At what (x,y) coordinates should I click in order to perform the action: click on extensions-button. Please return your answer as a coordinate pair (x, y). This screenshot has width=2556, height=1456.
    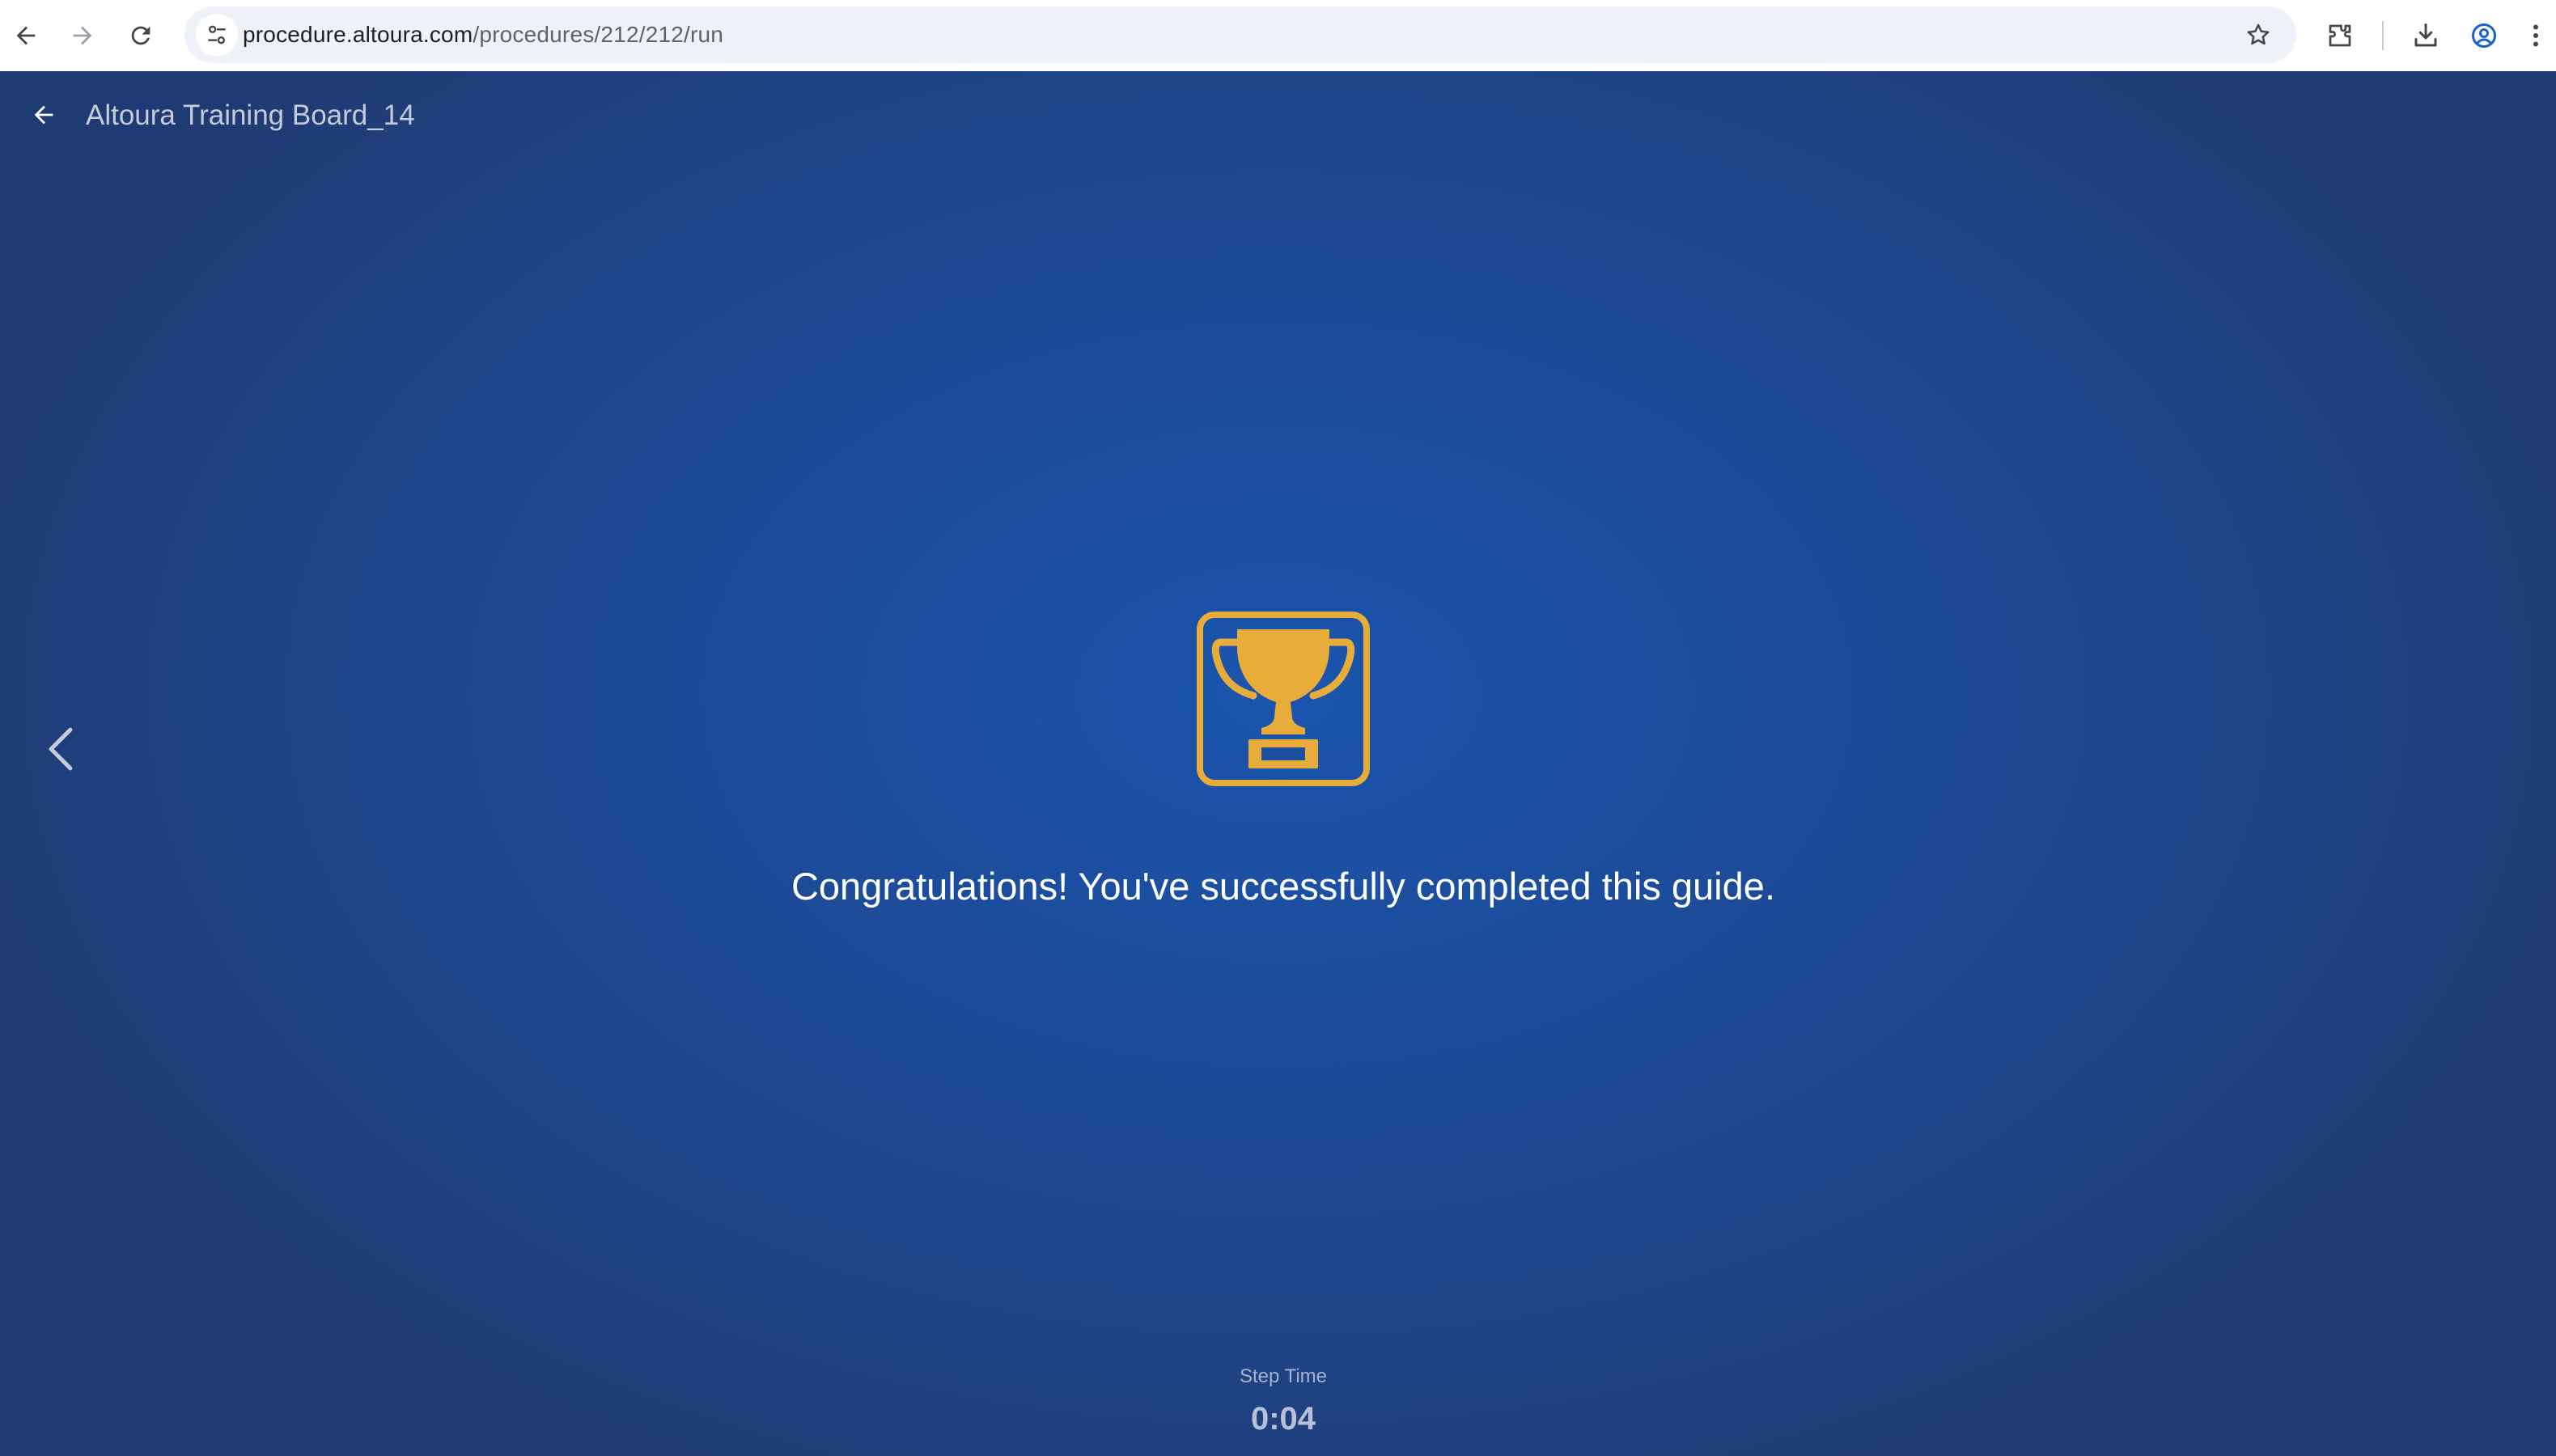
    Looking at the image, I should click on (2340, 35).